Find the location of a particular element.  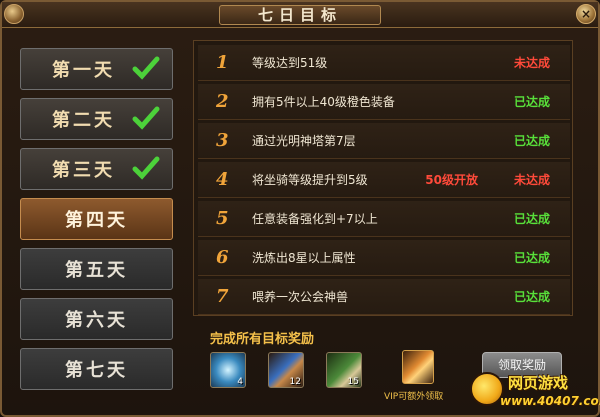

task-description: 拥有5件以上40级橙色装备 is located at coordinates (323, 102).